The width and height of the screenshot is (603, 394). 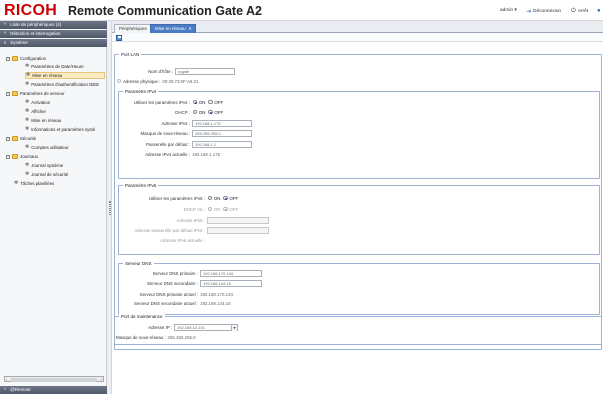 What do you see at coordinates (357, 27) in the screenshot?
I see `tab-bar: Périphériques Mise en réseau ×` at bounding box center [357, 27].